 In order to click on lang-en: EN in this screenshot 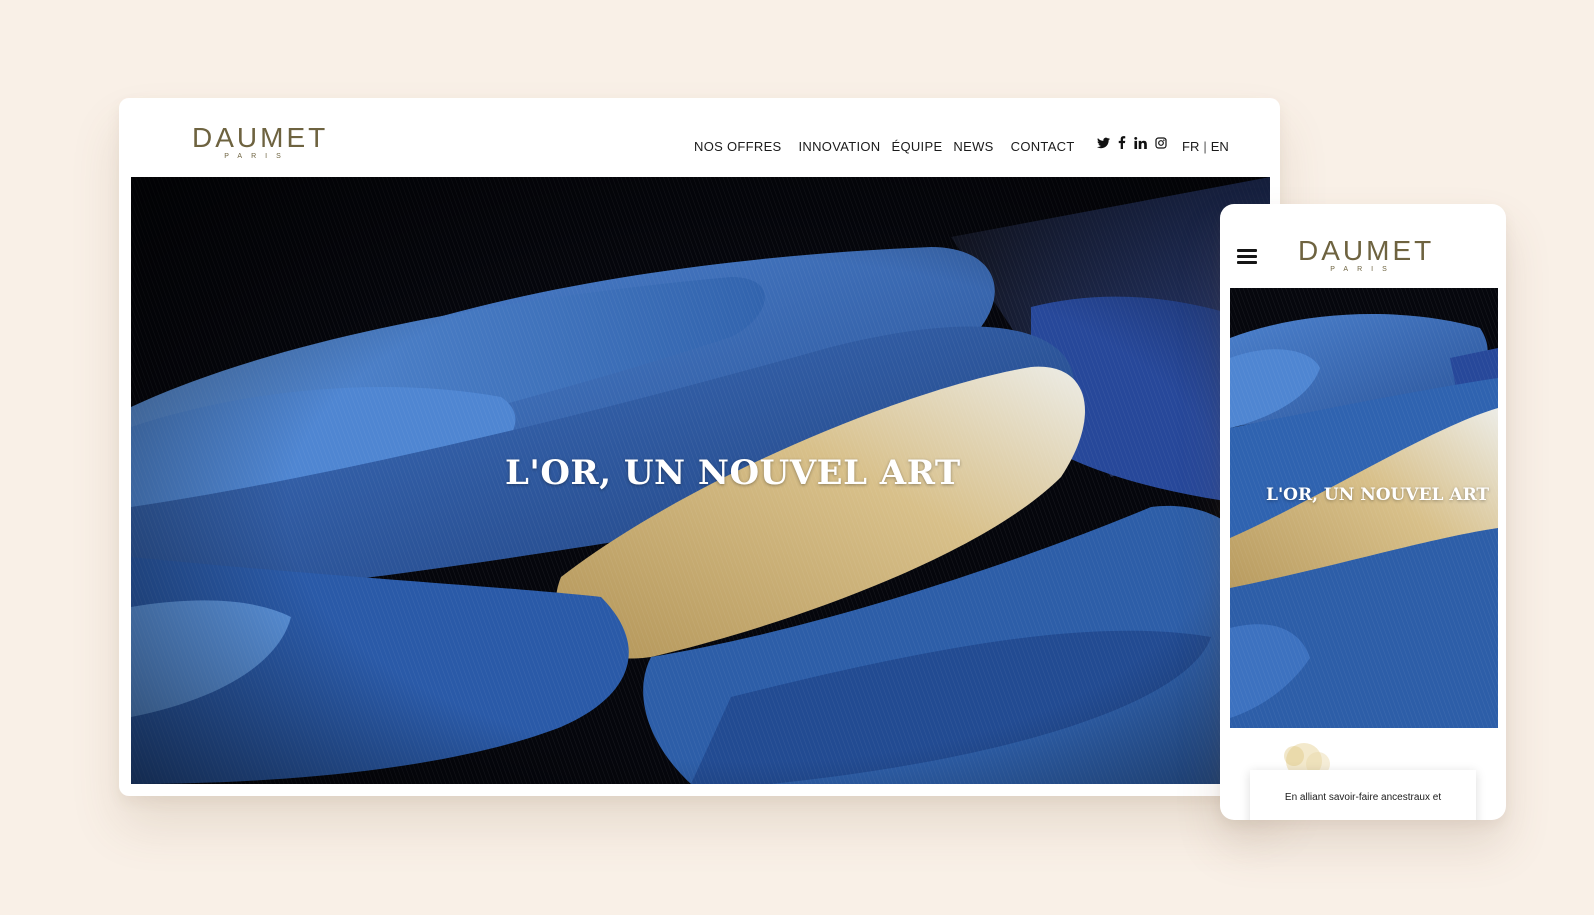, I will do `click(1220, 146)`.